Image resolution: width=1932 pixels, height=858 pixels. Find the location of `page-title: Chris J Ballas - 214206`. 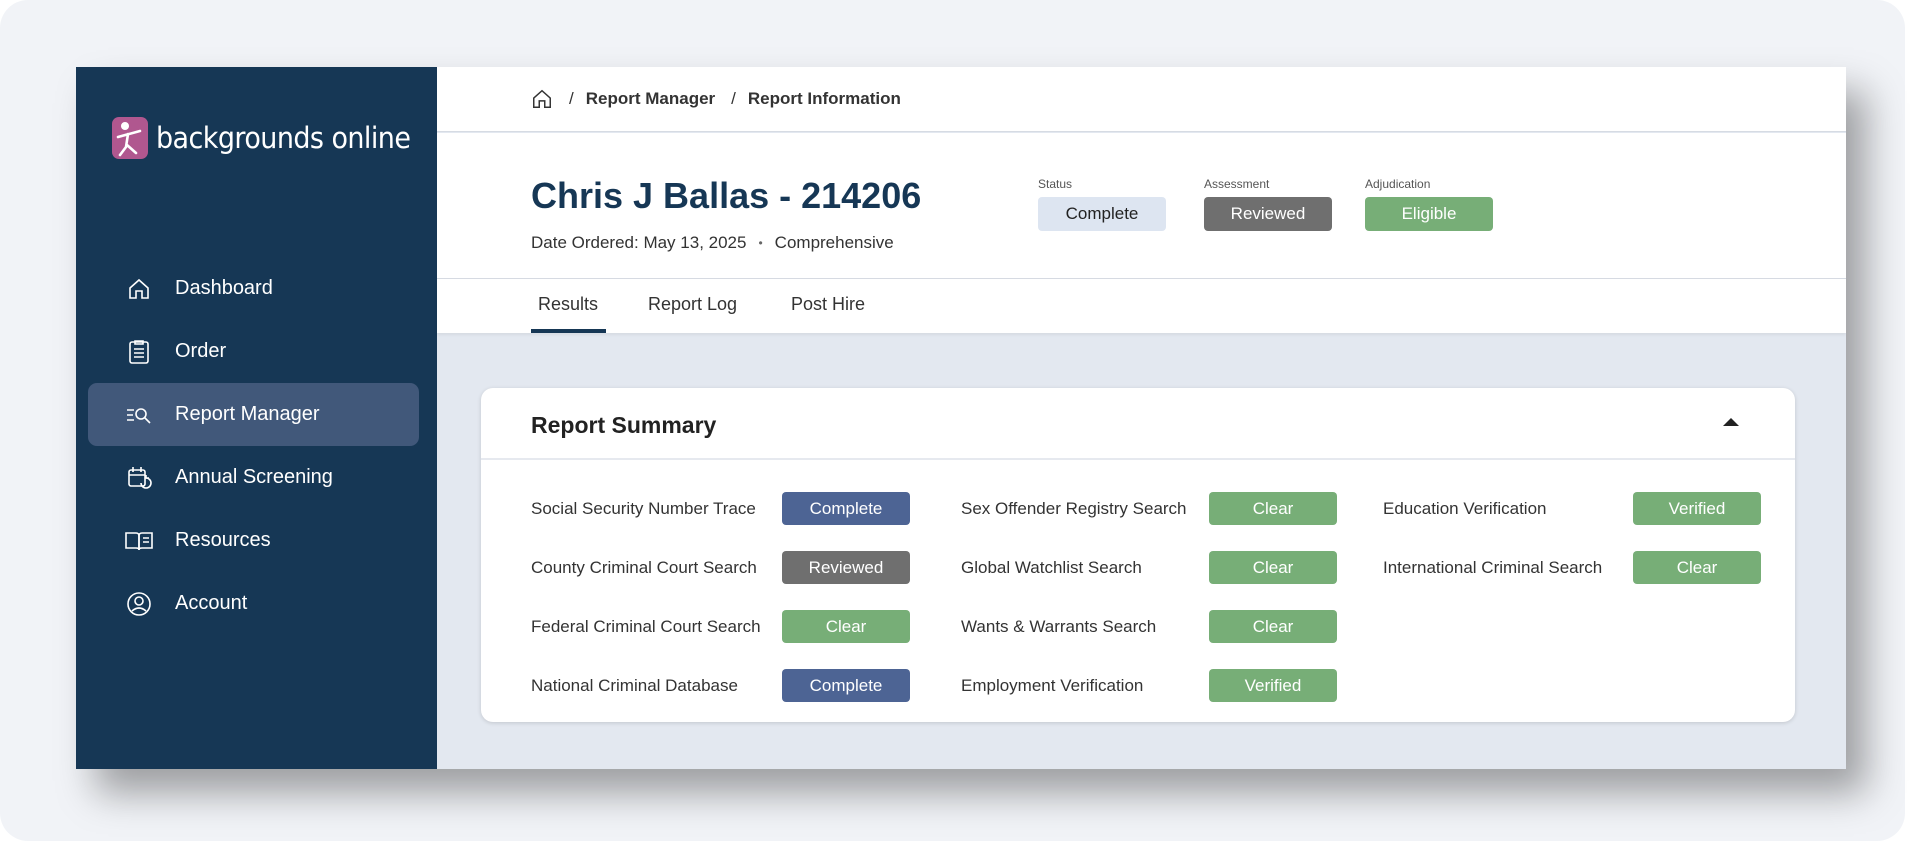

page-title: Chris J Ballas - 214206 is located at coordinates (726, 195).